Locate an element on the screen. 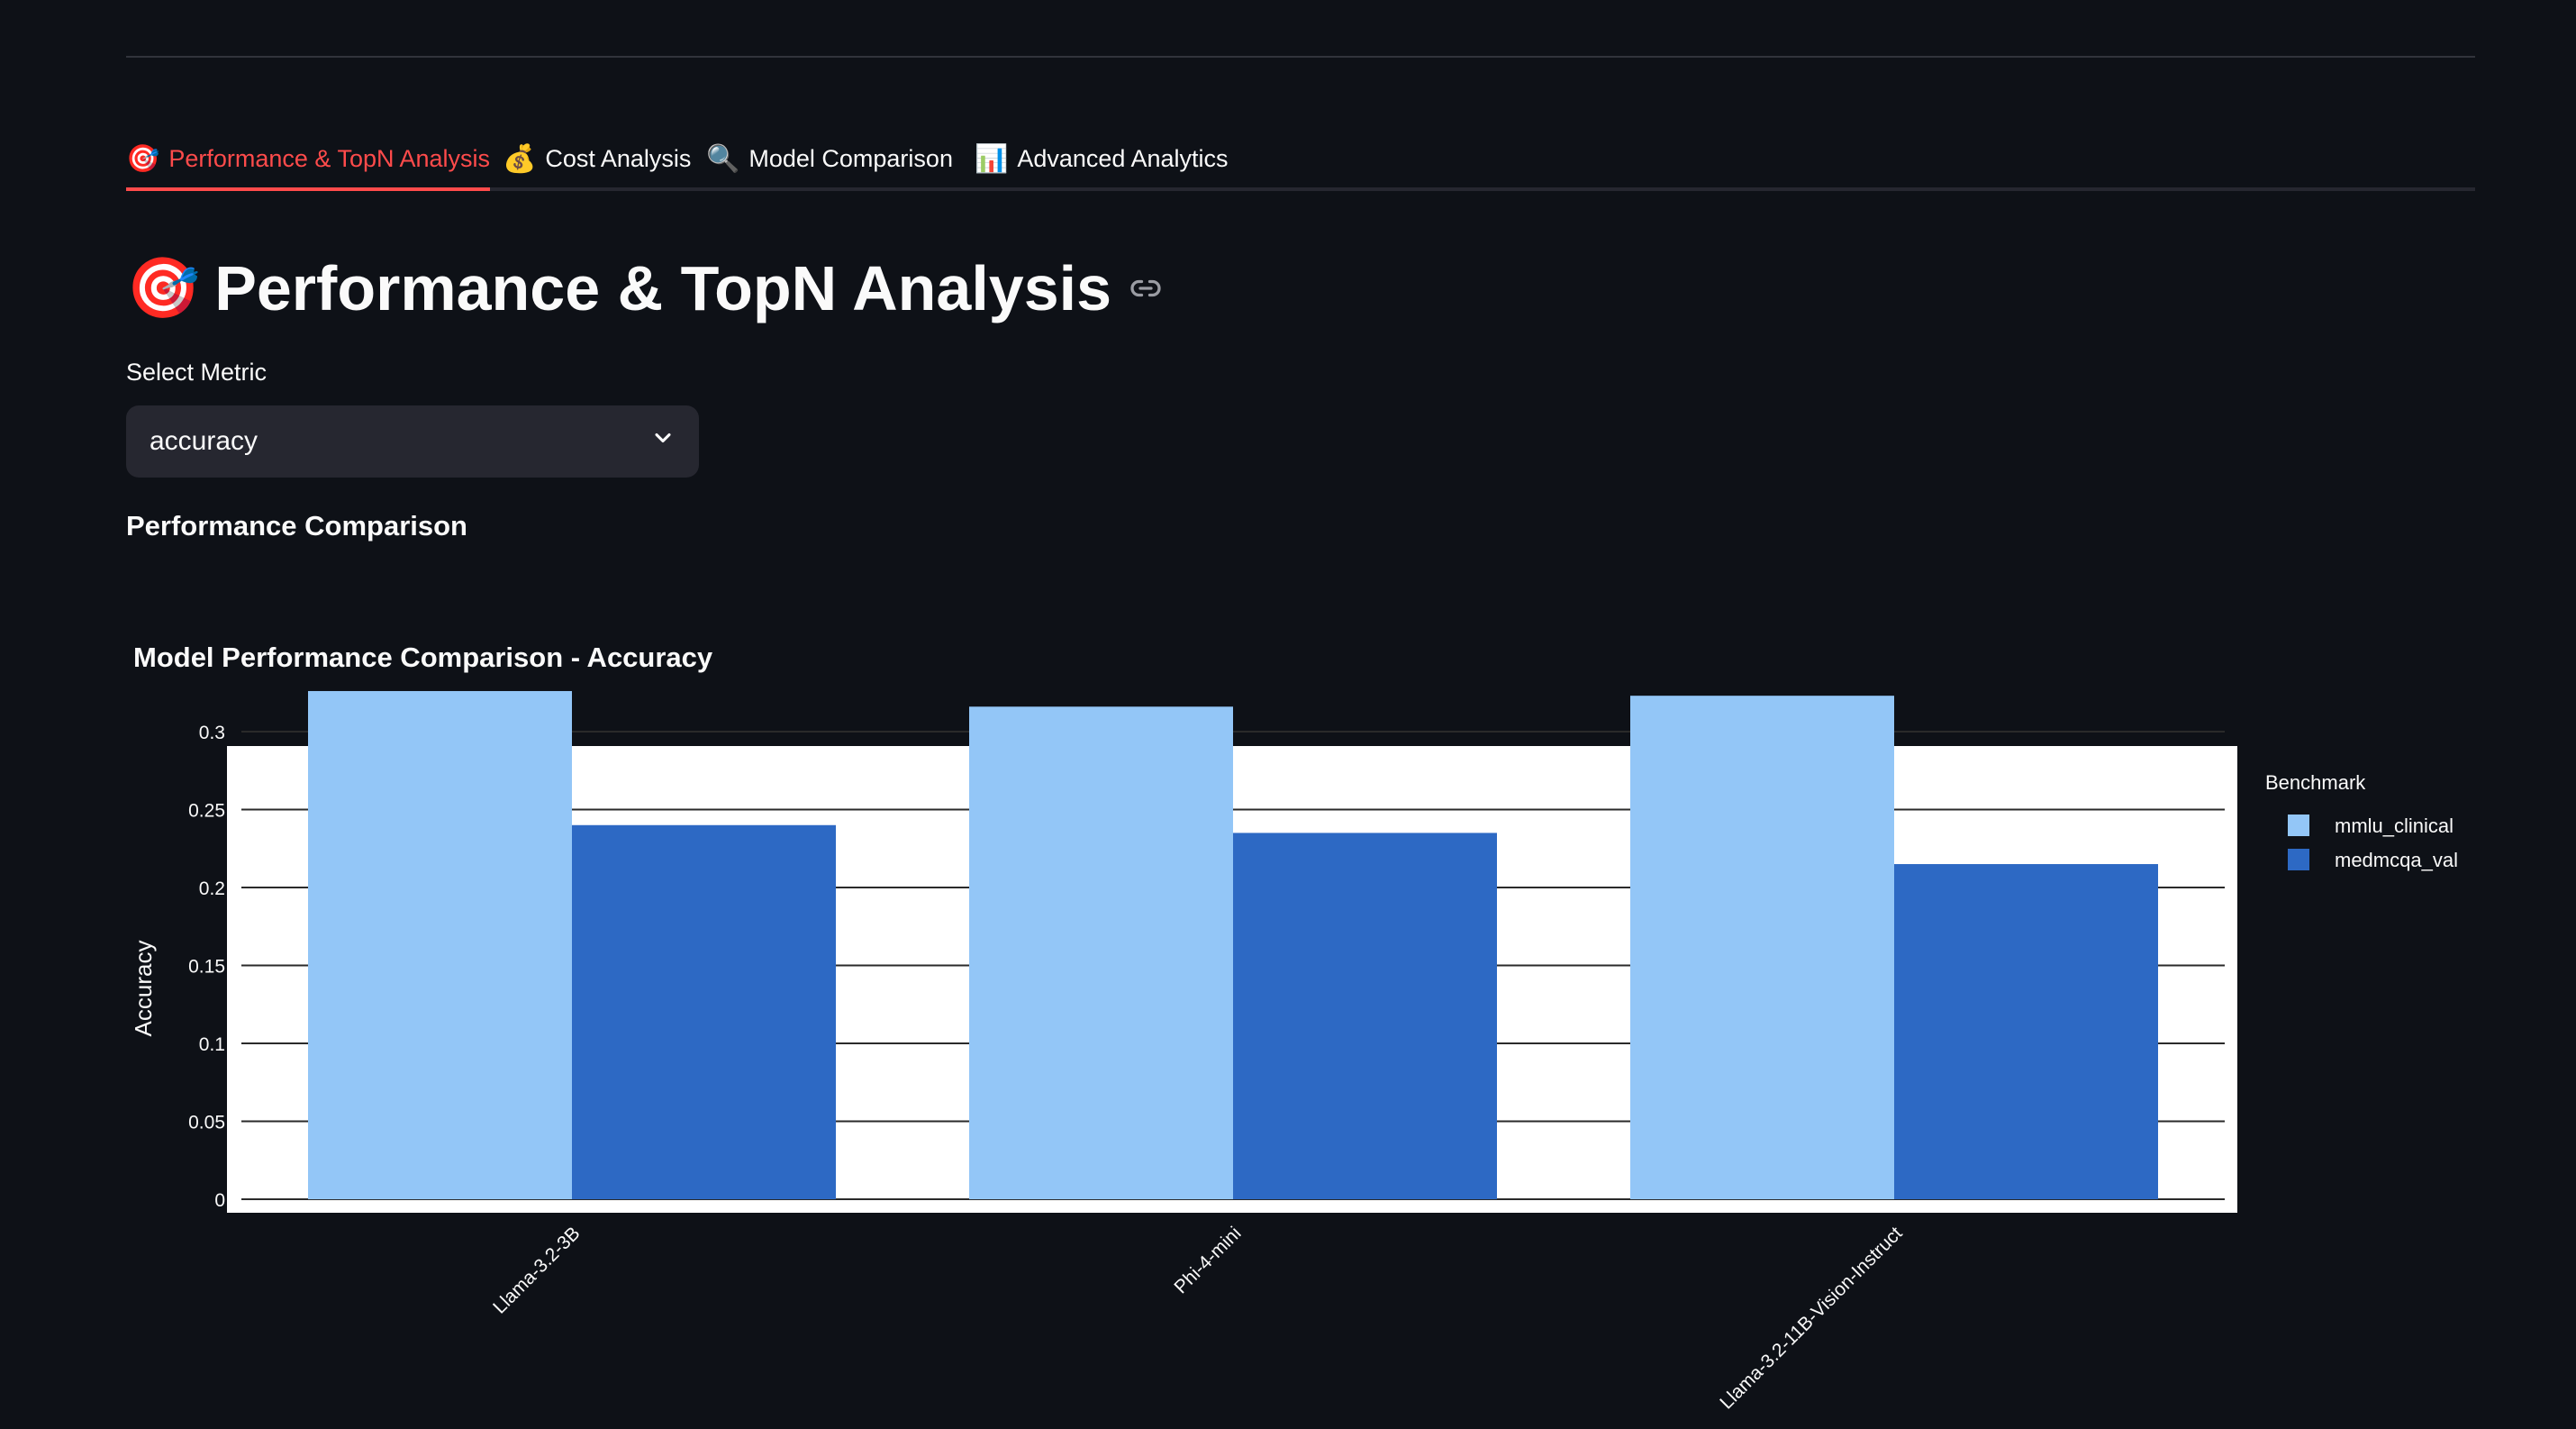  y-tick-label: 0.1 is located at coordinates (212, 1044).